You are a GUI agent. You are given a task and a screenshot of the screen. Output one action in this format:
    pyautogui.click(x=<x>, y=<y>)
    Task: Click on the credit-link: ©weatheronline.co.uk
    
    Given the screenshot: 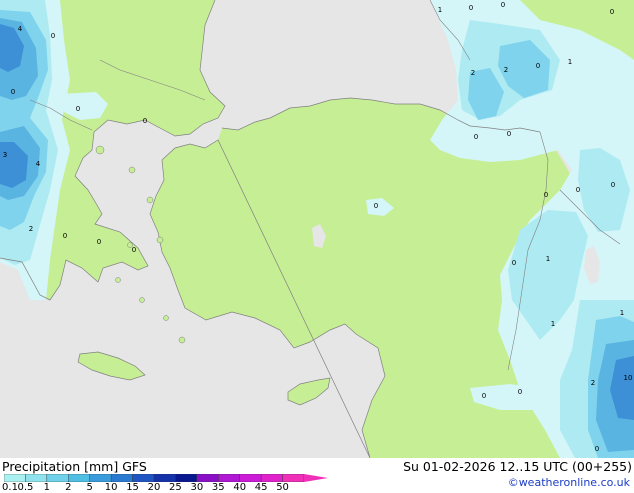 What is the action you would take?
    pyautogui.click(x=569, y=482)
    